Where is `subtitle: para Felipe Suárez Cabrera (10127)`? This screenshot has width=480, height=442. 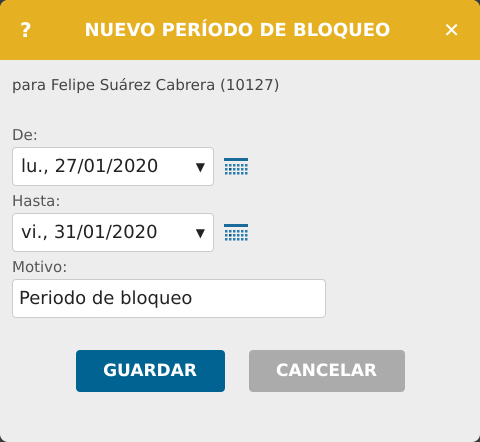
subtitle: para Felipe Suárez Cabrera (10127) is located at coordinates (146, 85).